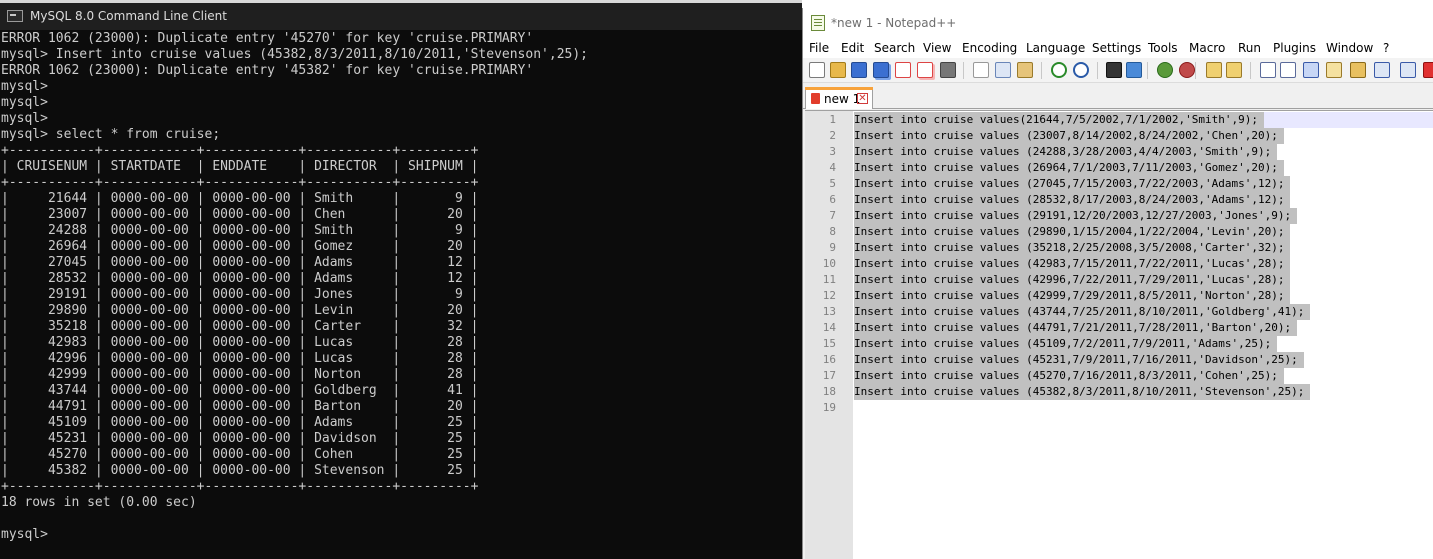 This screenshot has height=559, width=1433. I want to click on save-icon, so click(859, 70).